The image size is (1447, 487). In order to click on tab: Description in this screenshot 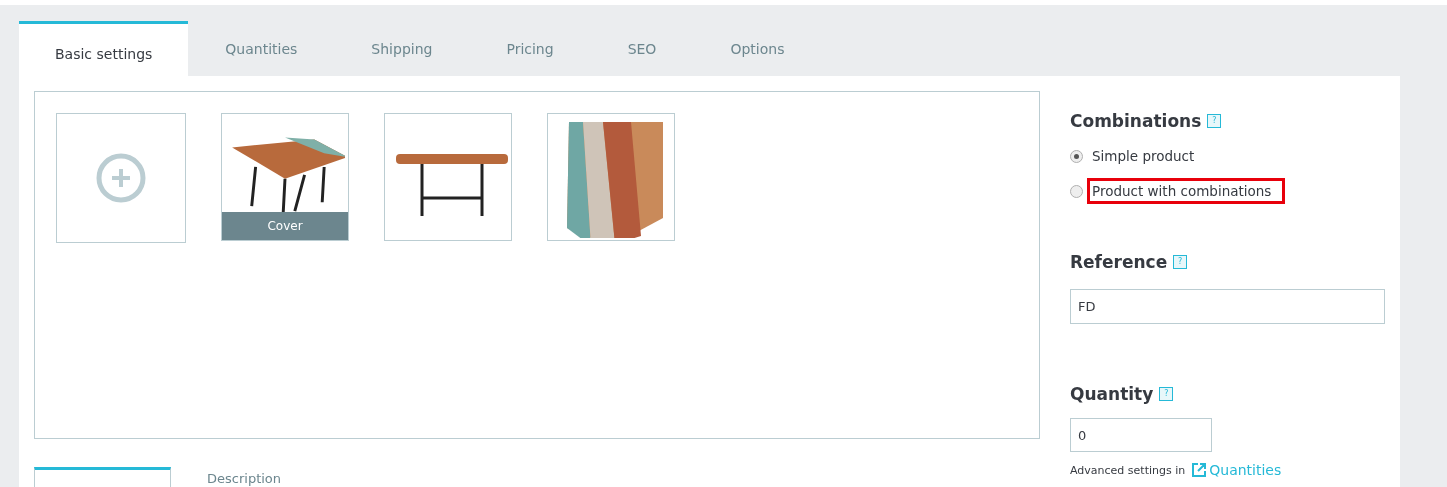, I will do `click(244, 479)`.